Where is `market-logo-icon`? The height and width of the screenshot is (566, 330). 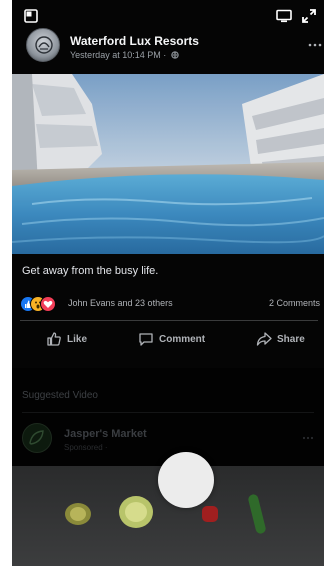
market-logo-icon is located at coordinates (36, 437).